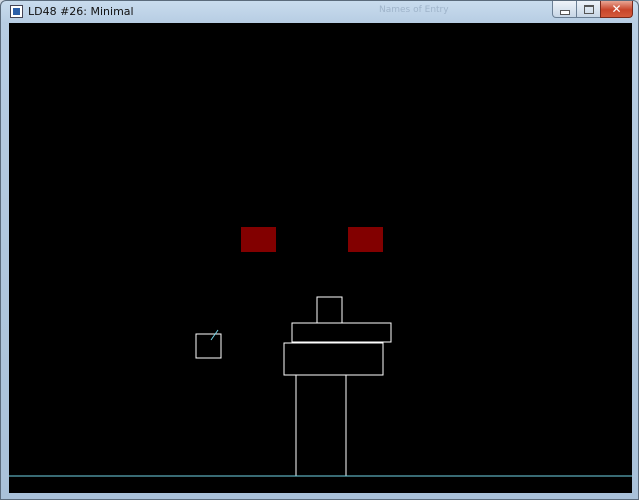 Image resolution: width=639 pixels, height=500 pixels. What do you see at coordinates (414, 10) in the screenshot?
I see `background-window-title: Names of Entry` at bounding box center [414, 10].